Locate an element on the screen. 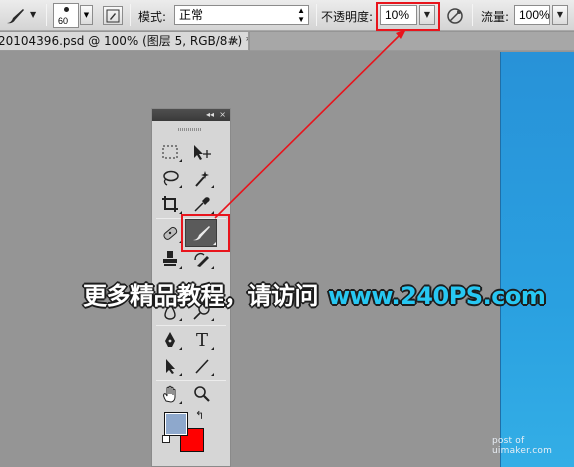 The width and height of the screenshot is (574, 467). promo-caption: 更多精品教程，请访问 www.240PS.com is located at coordinates (314, 293).